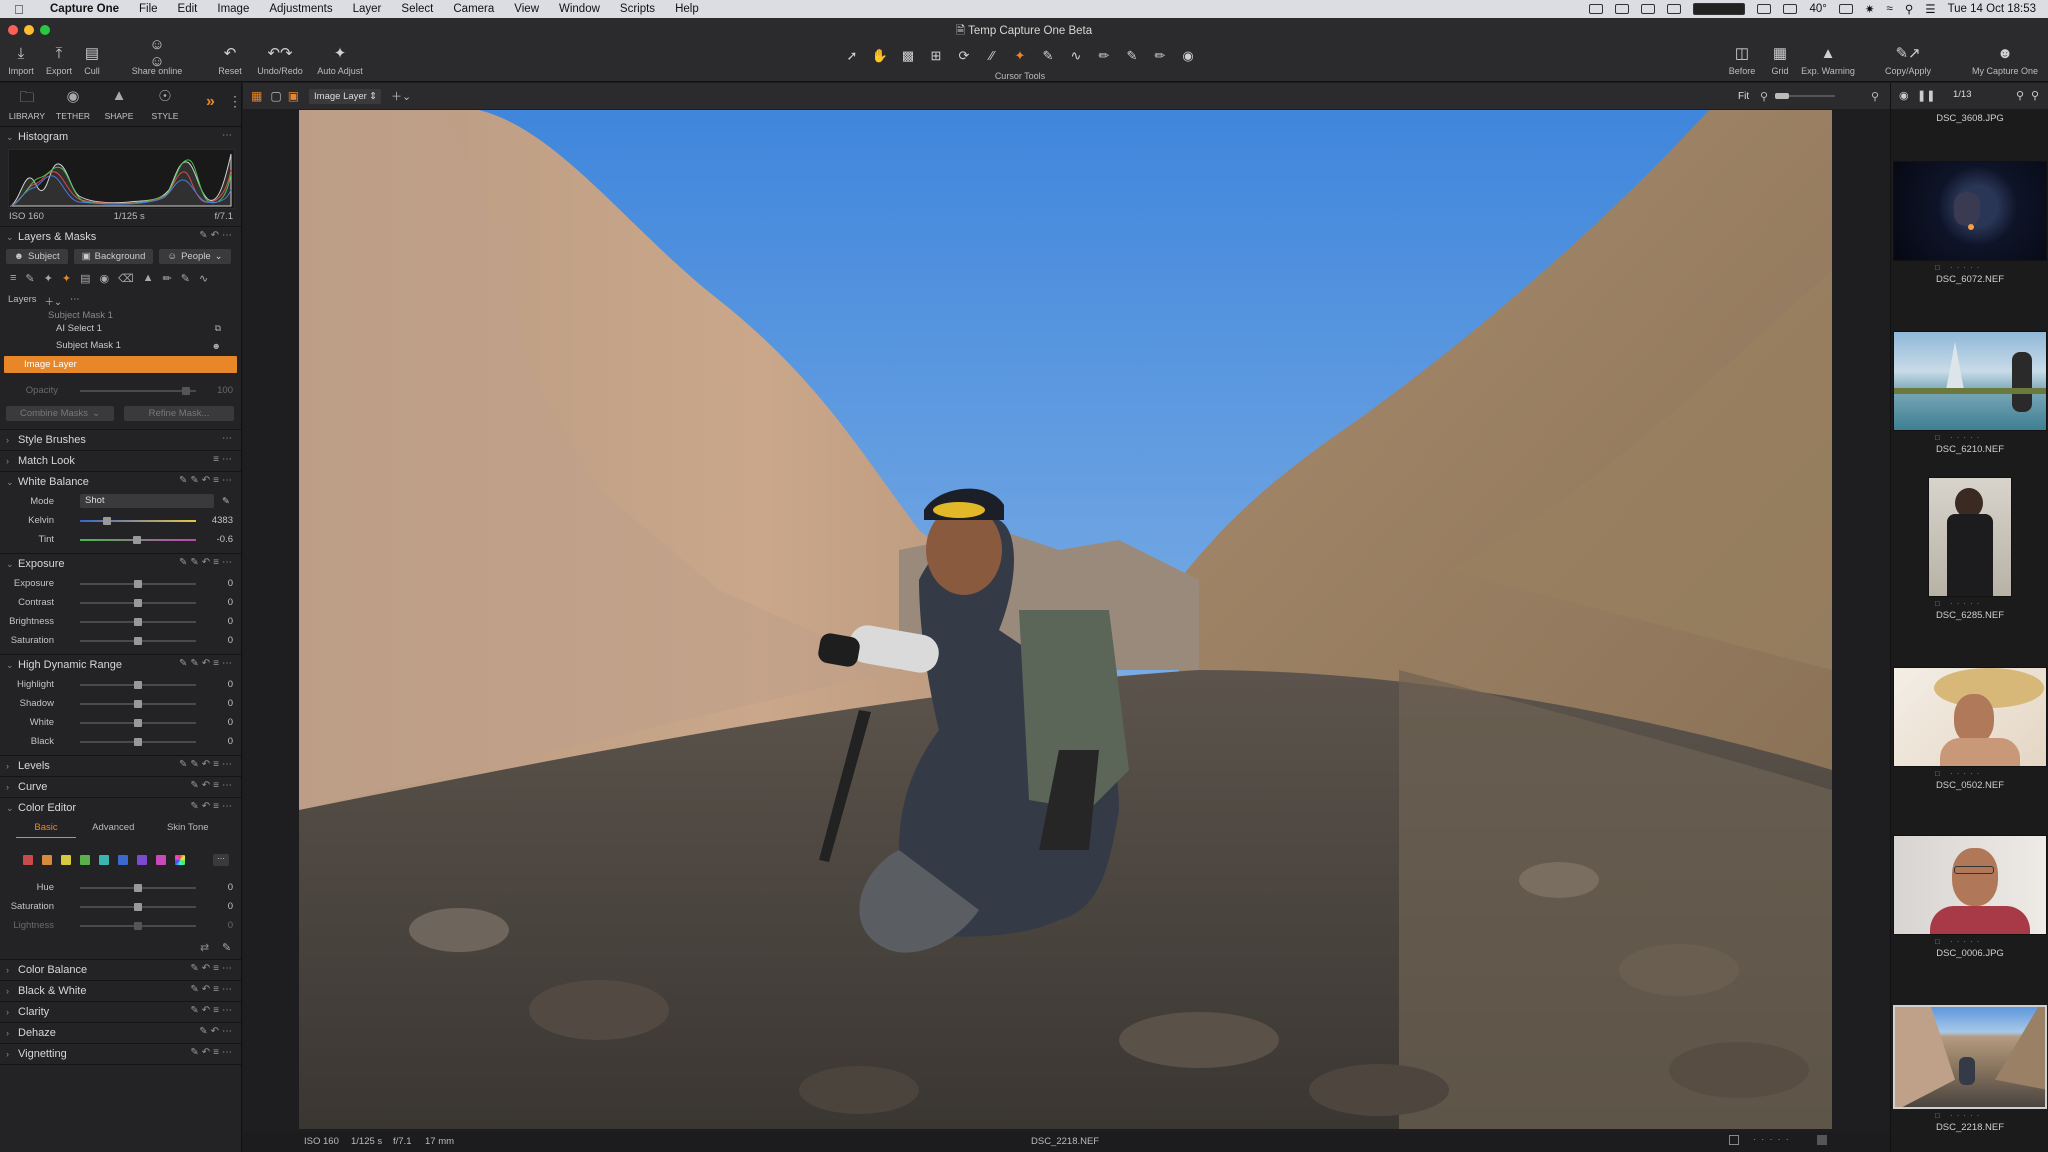  I want to click on mask-options-icon: ≡, so click(13, 278).